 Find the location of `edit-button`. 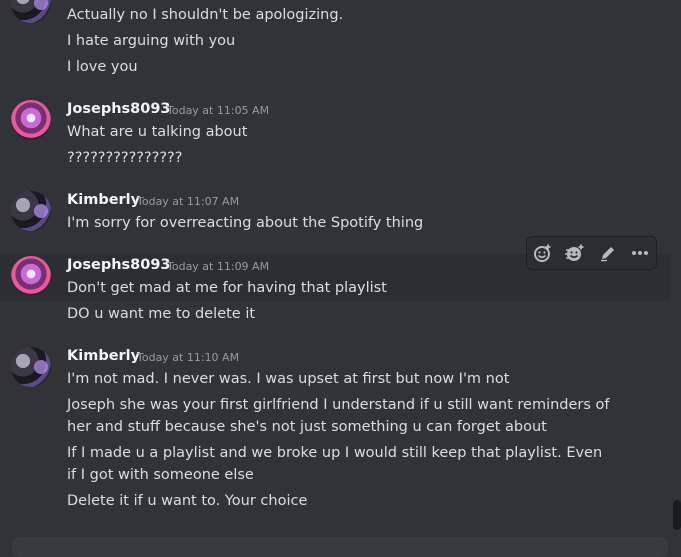

edit-button is located at coordinates (608, 253).